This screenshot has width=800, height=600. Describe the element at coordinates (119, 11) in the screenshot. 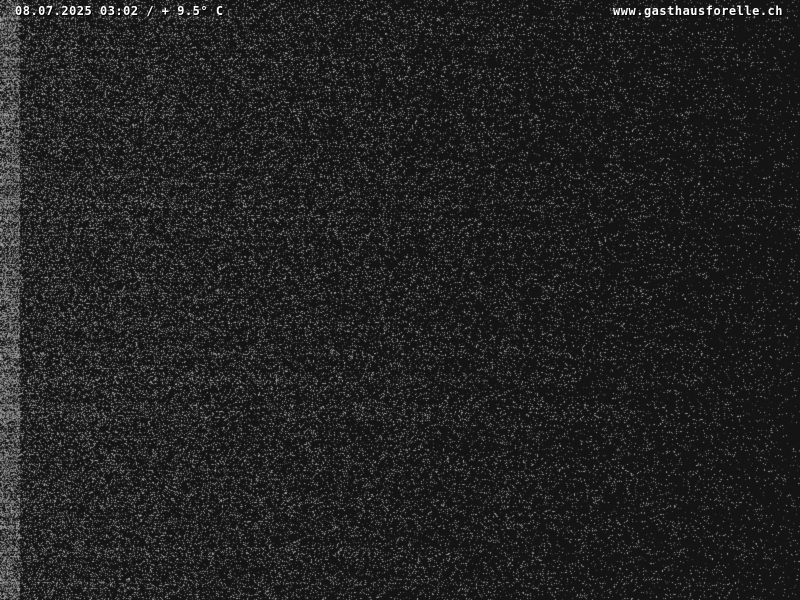

I see `timestamp-temperature-overlay: 08.07.2025 03:02 / + 9.5° C` at that location.